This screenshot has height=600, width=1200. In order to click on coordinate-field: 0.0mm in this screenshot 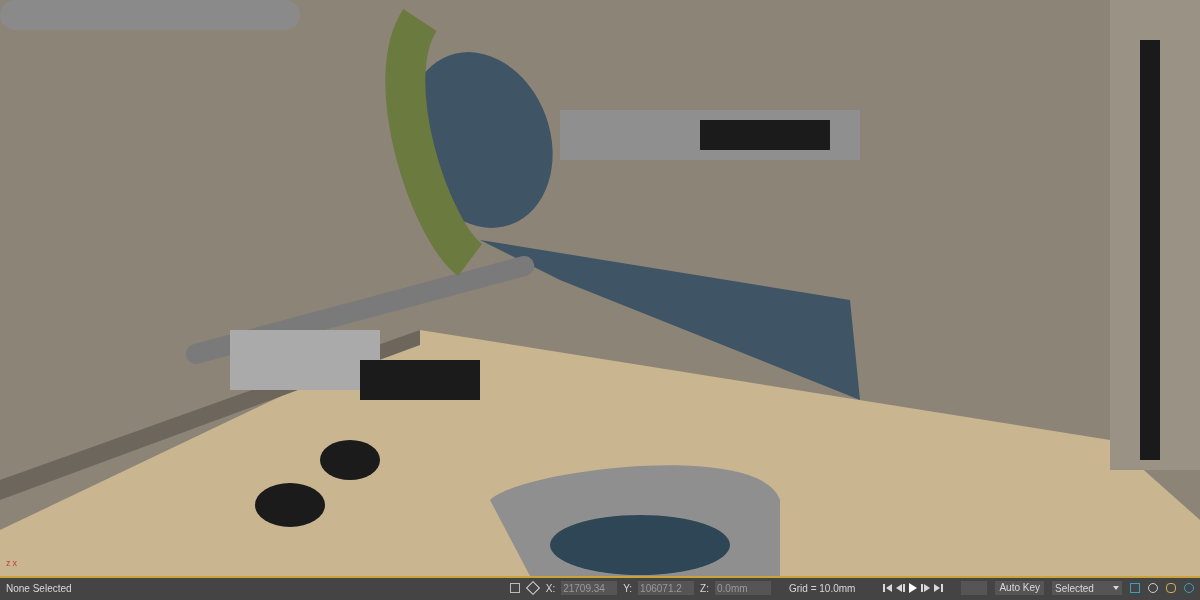, I will do `click(743, 588)`.